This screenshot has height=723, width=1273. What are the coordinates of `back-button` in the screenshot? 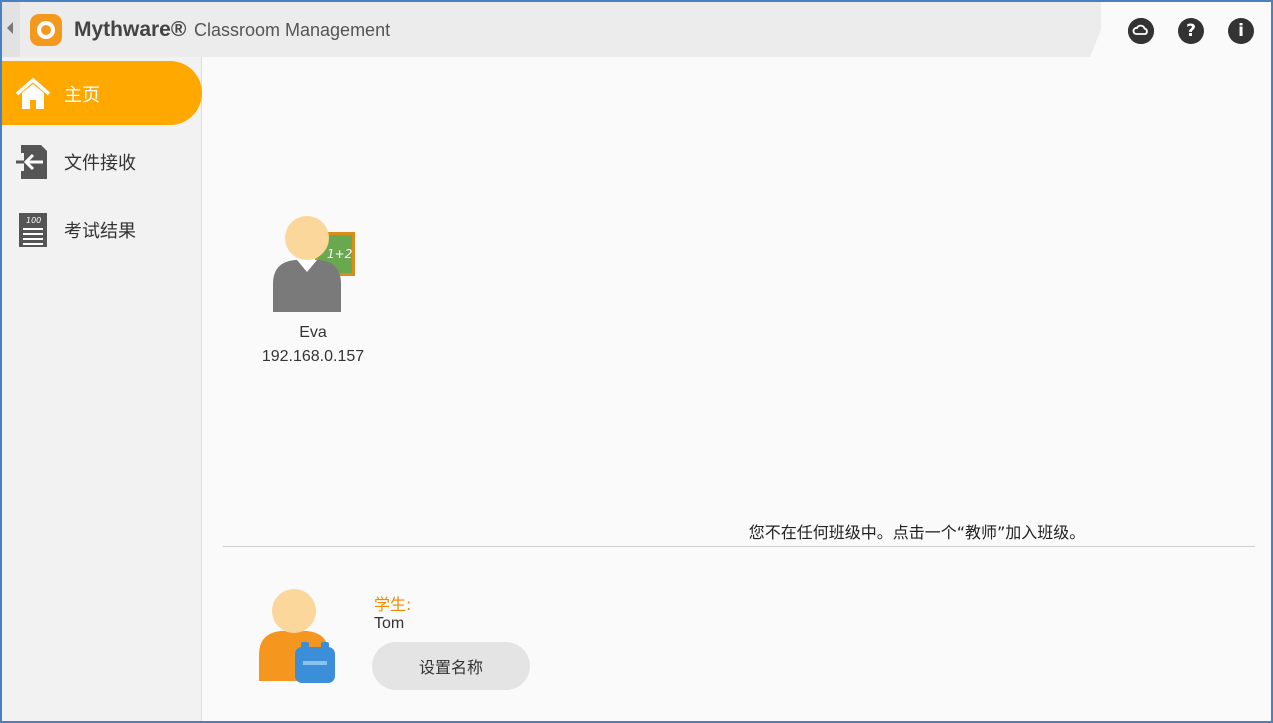 It's located at (11, 29).